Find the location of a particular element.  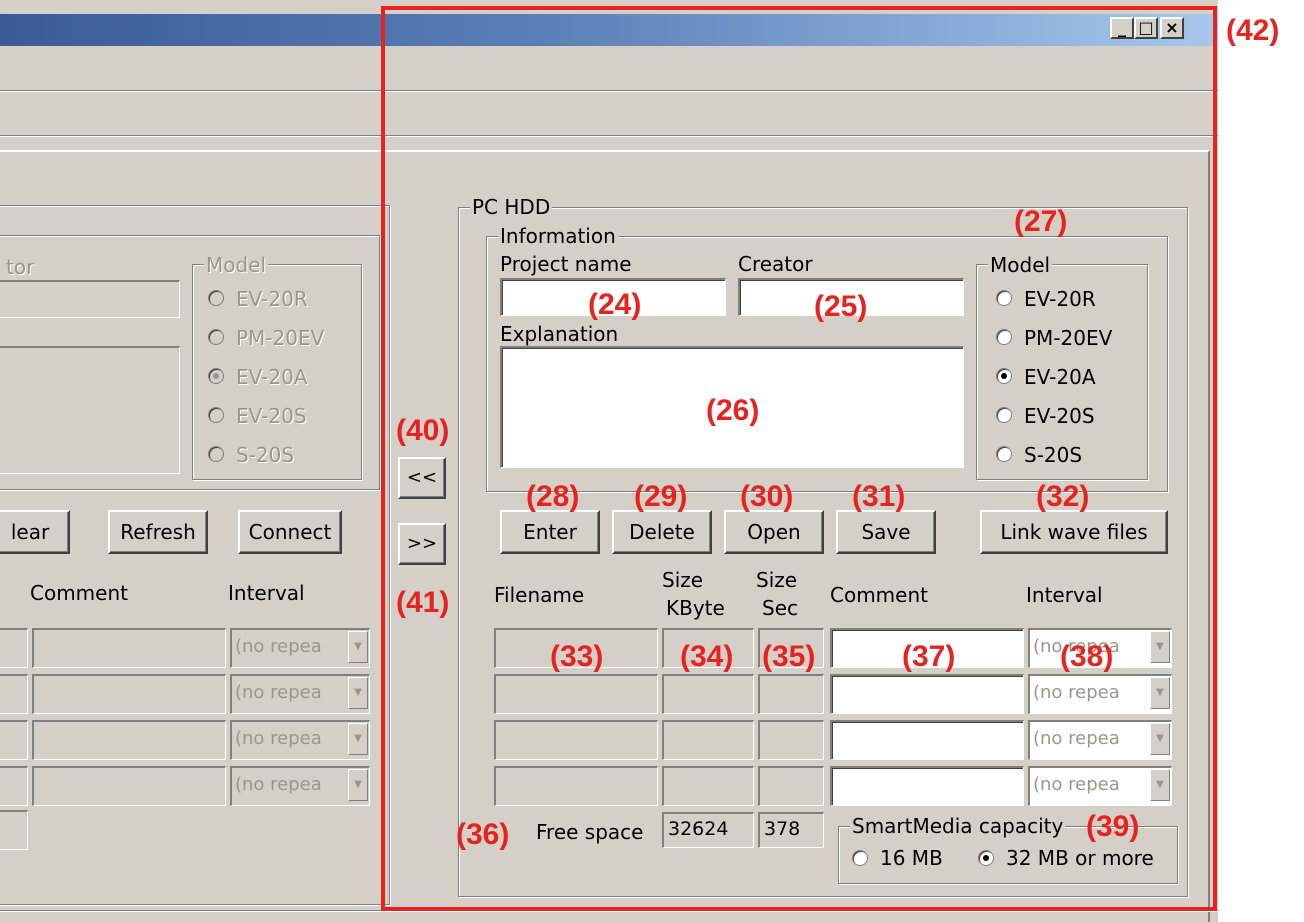

left-explanation-field is located at coordinates (90, 410).